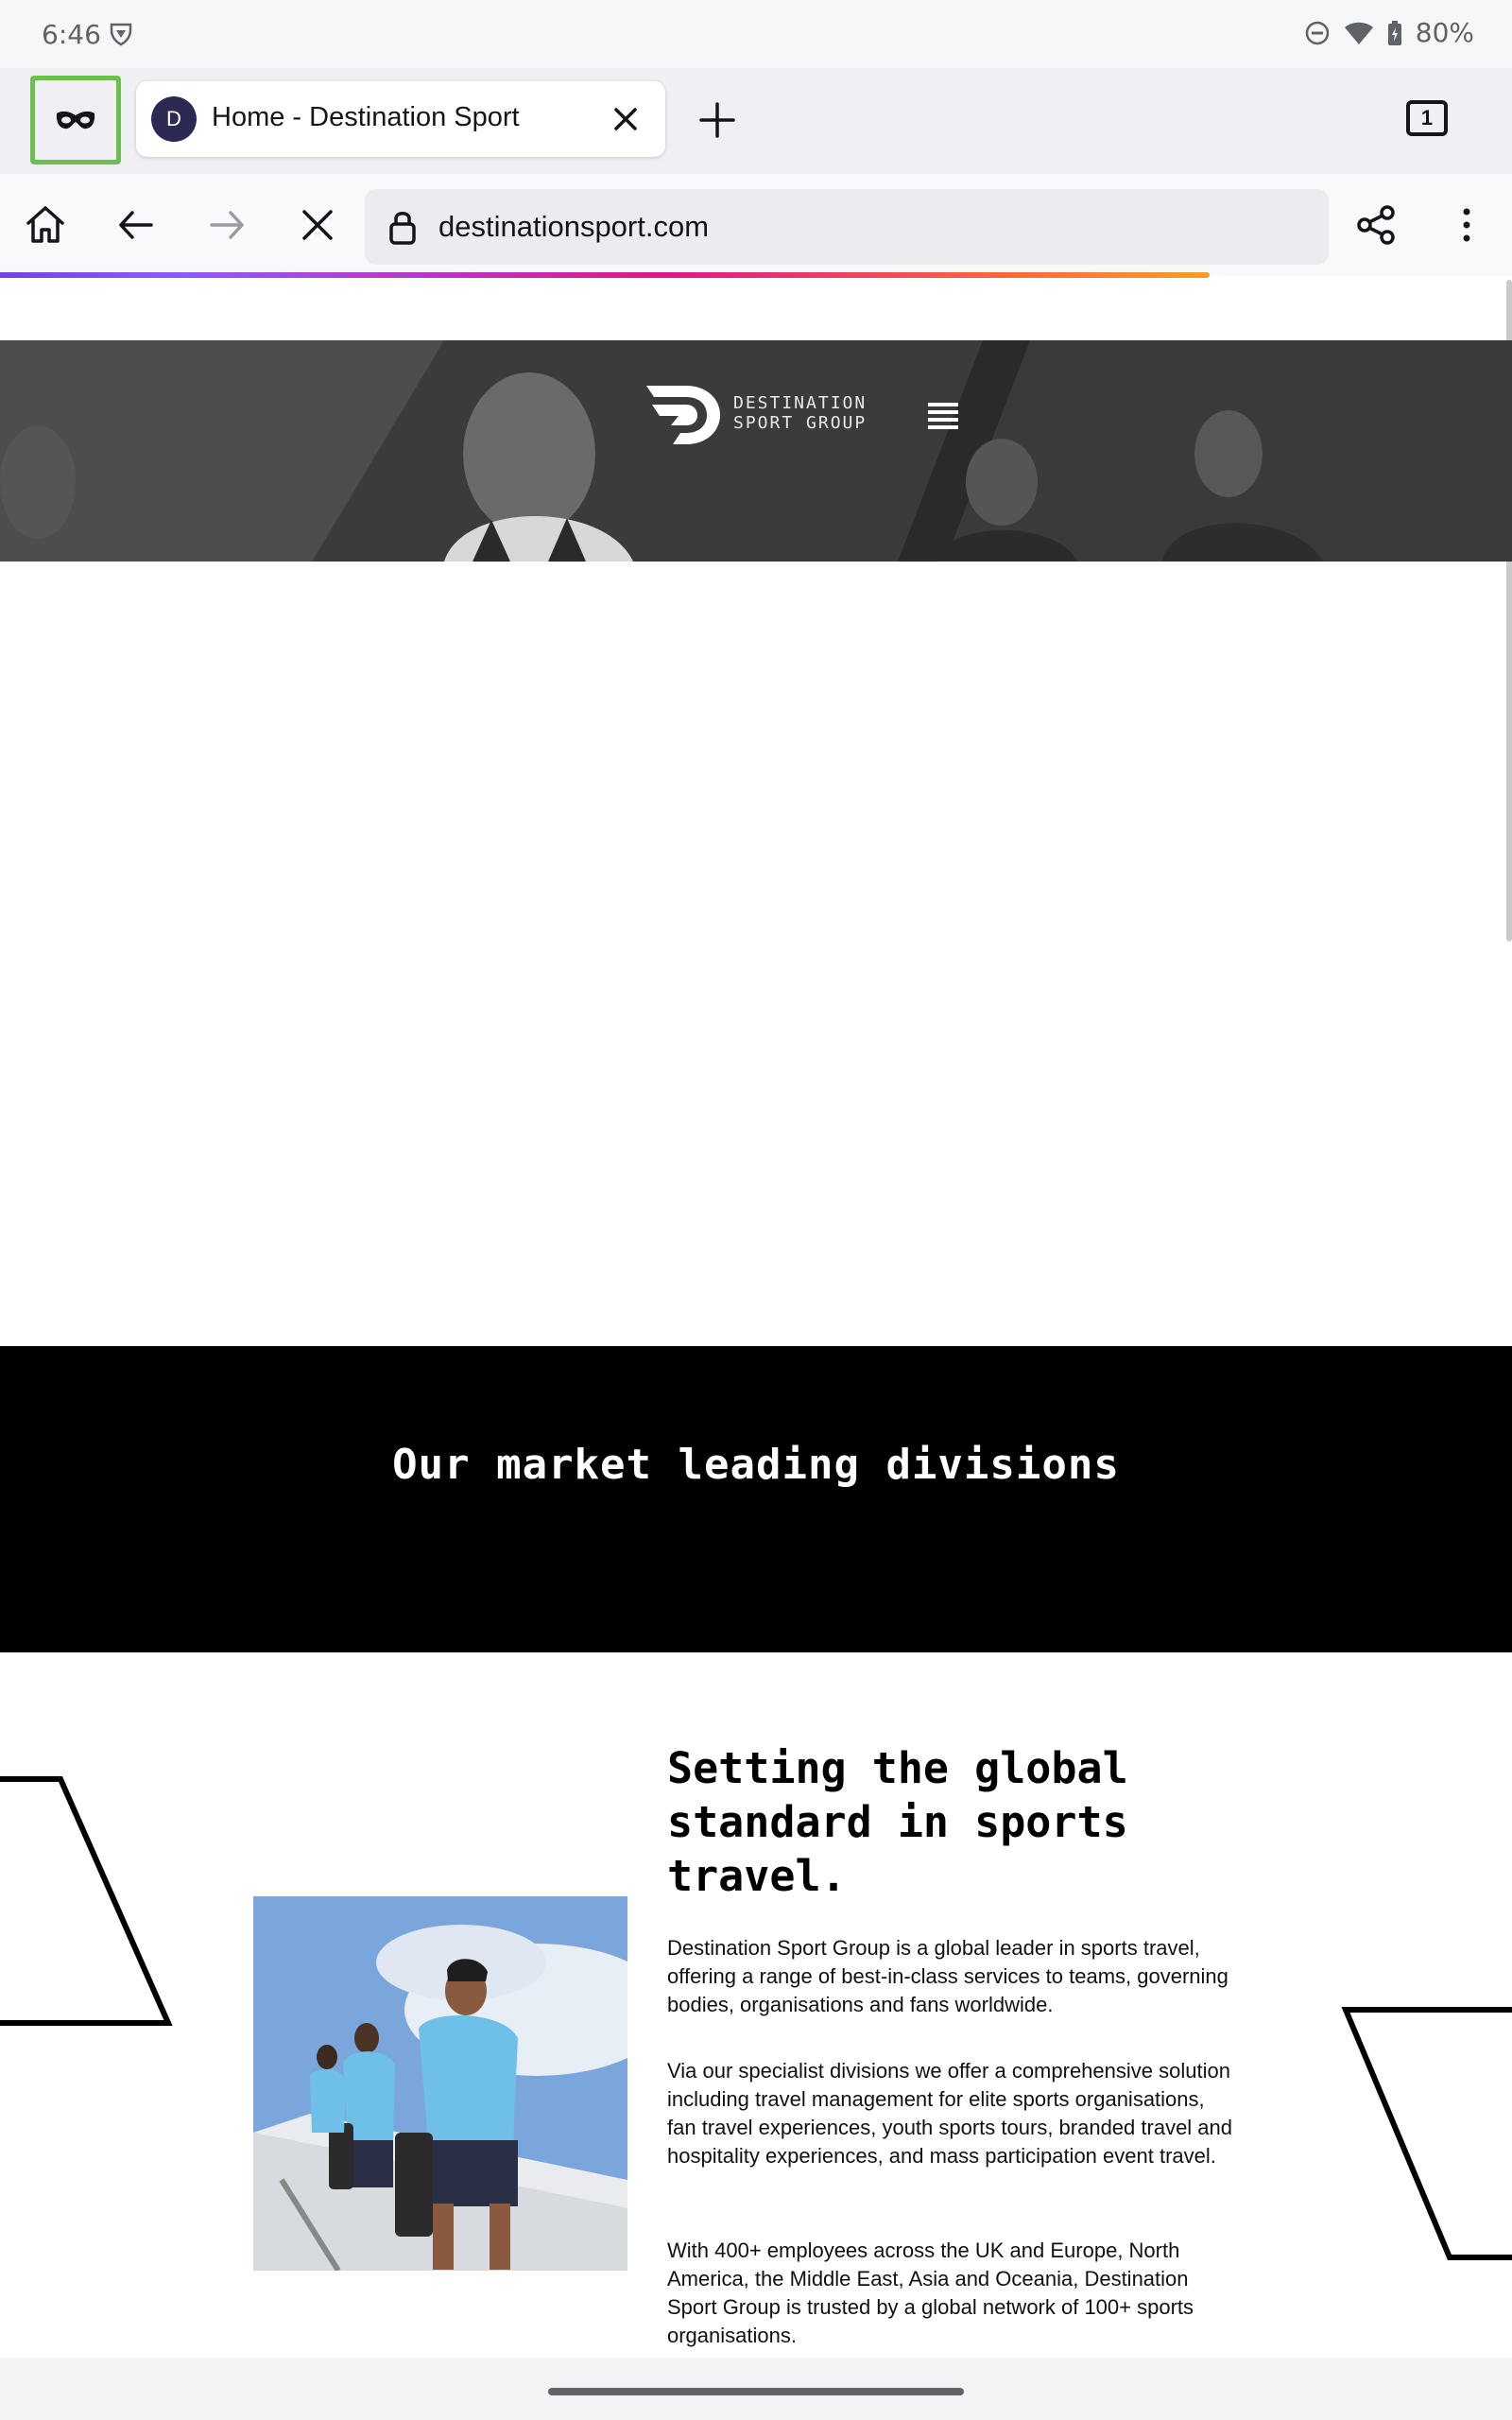  I want to click on url-bar: destinationsport.com, so click(847, 227).